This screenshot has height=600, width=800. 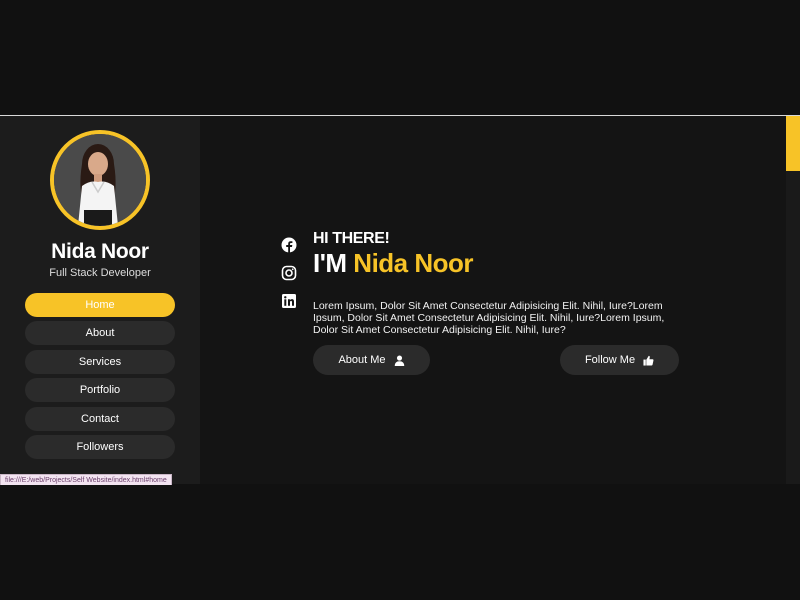 I want to click on avatar, so click(x=100, y=180).